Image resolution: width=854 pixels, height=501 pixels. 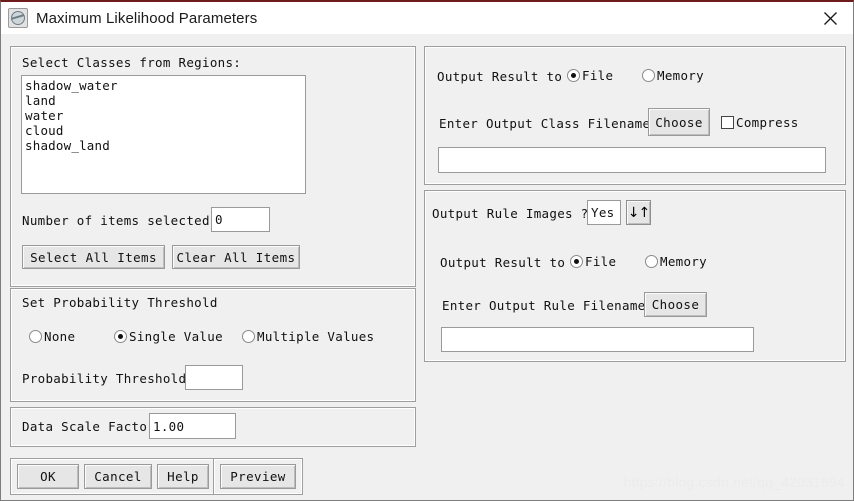 What do you see at coordinates (60, 336) in the screenshot?
I see `radio-label: None` at bounding box center [60, 336].